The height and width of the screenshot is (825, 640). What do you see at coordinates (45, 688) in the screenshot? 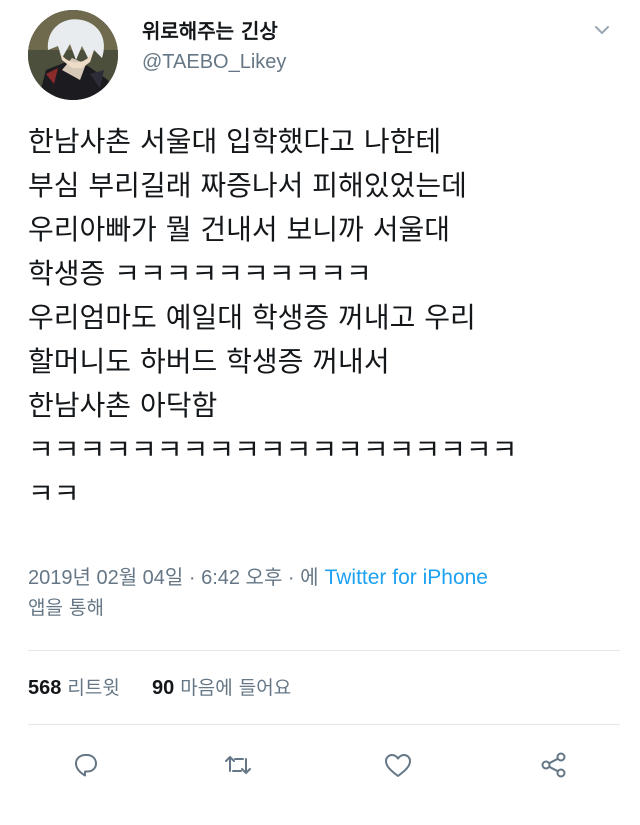
I see `retweet-count: 568` at bounding box center [45, 688].